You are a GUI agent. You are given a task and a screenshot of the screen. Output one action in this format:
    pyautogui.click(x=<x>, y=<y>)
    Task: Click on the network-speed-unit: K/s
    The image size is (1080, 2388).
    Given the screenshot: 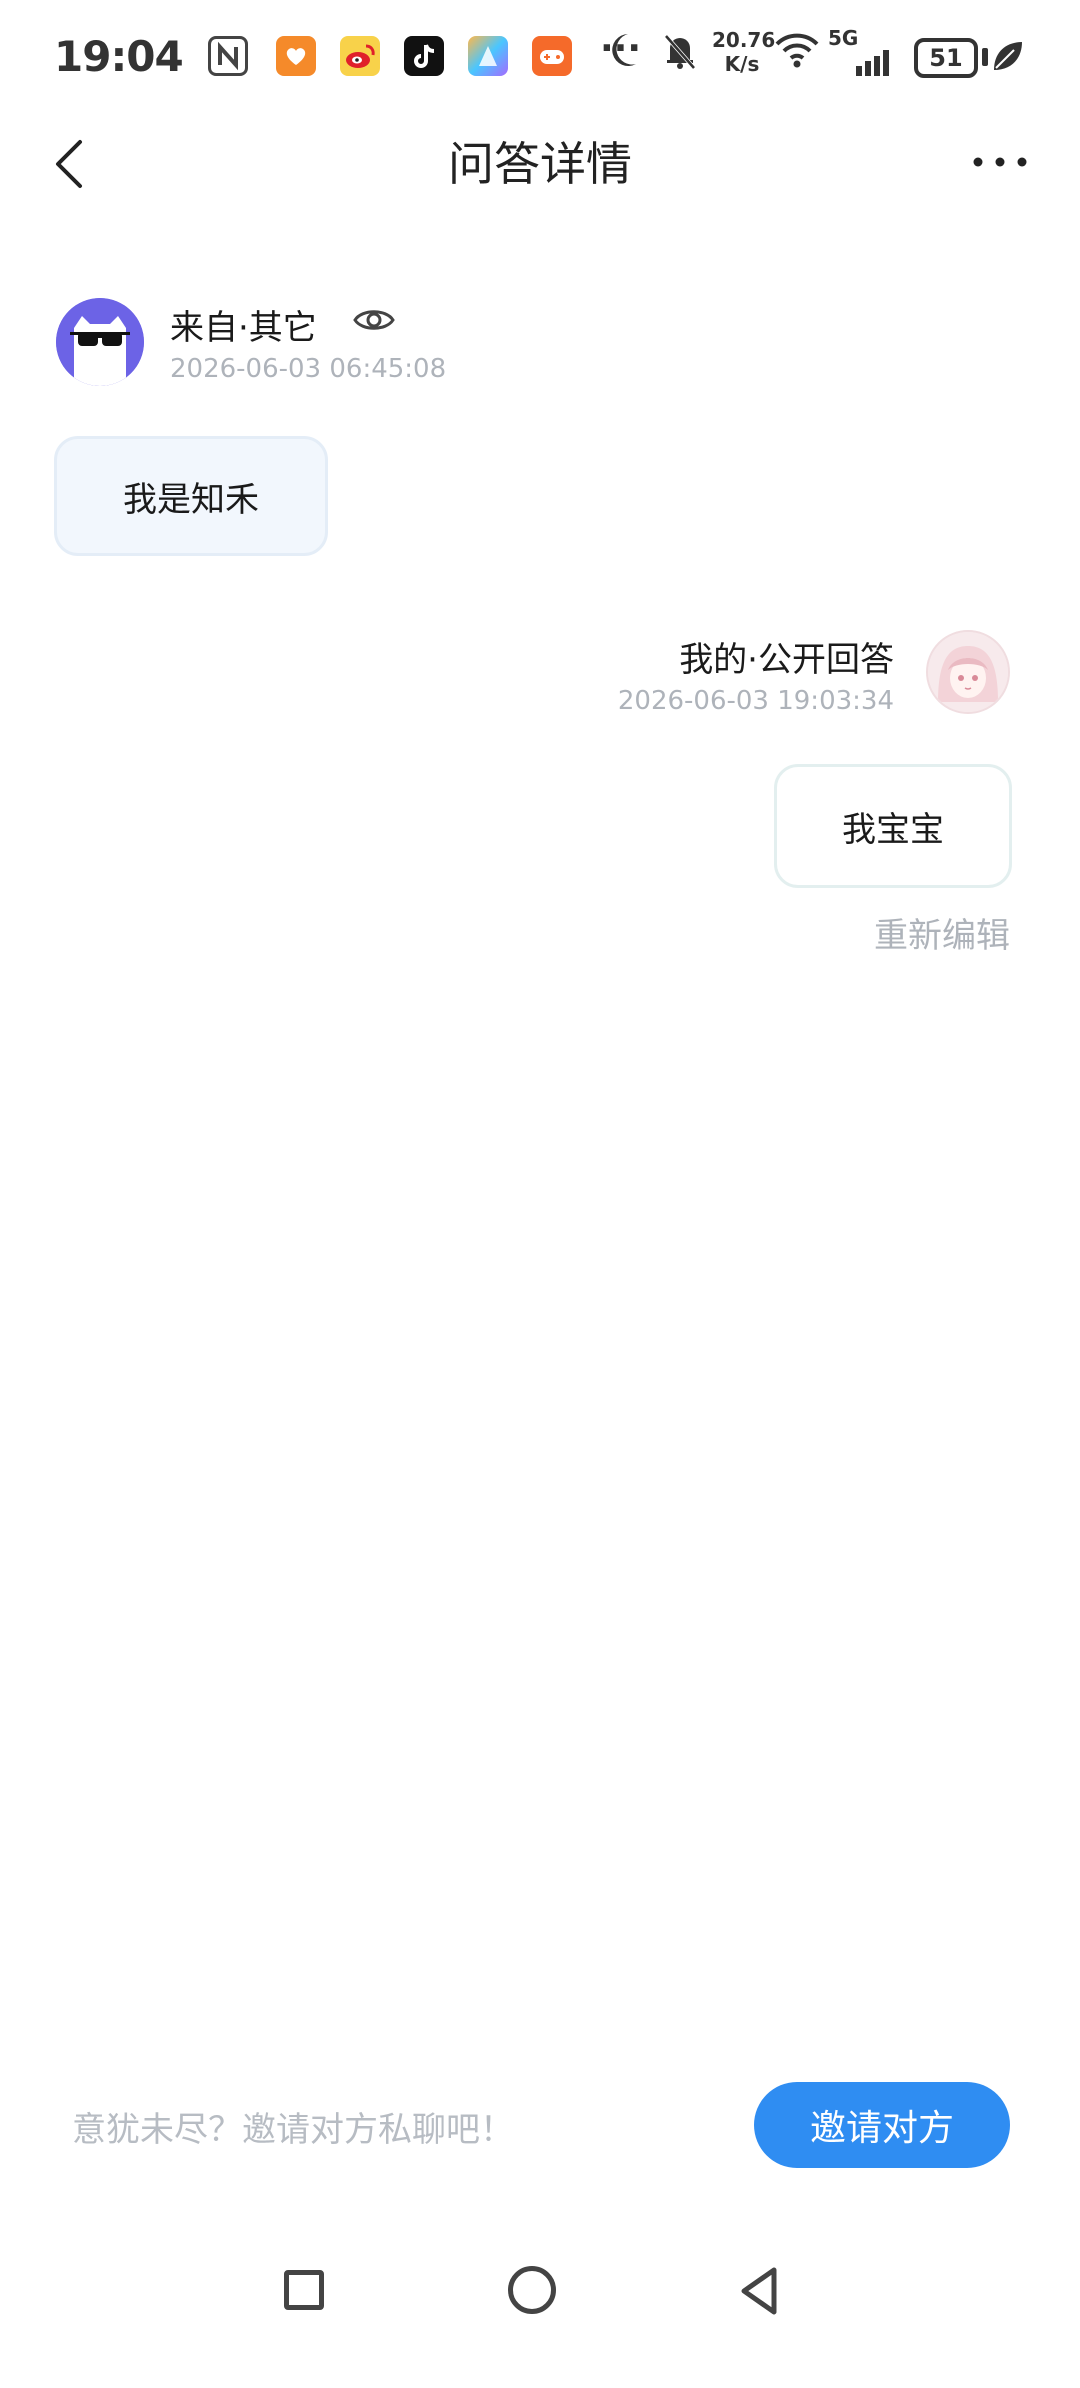 What is the action you would take?
    pyautogui.click(x=742, y=64)
    